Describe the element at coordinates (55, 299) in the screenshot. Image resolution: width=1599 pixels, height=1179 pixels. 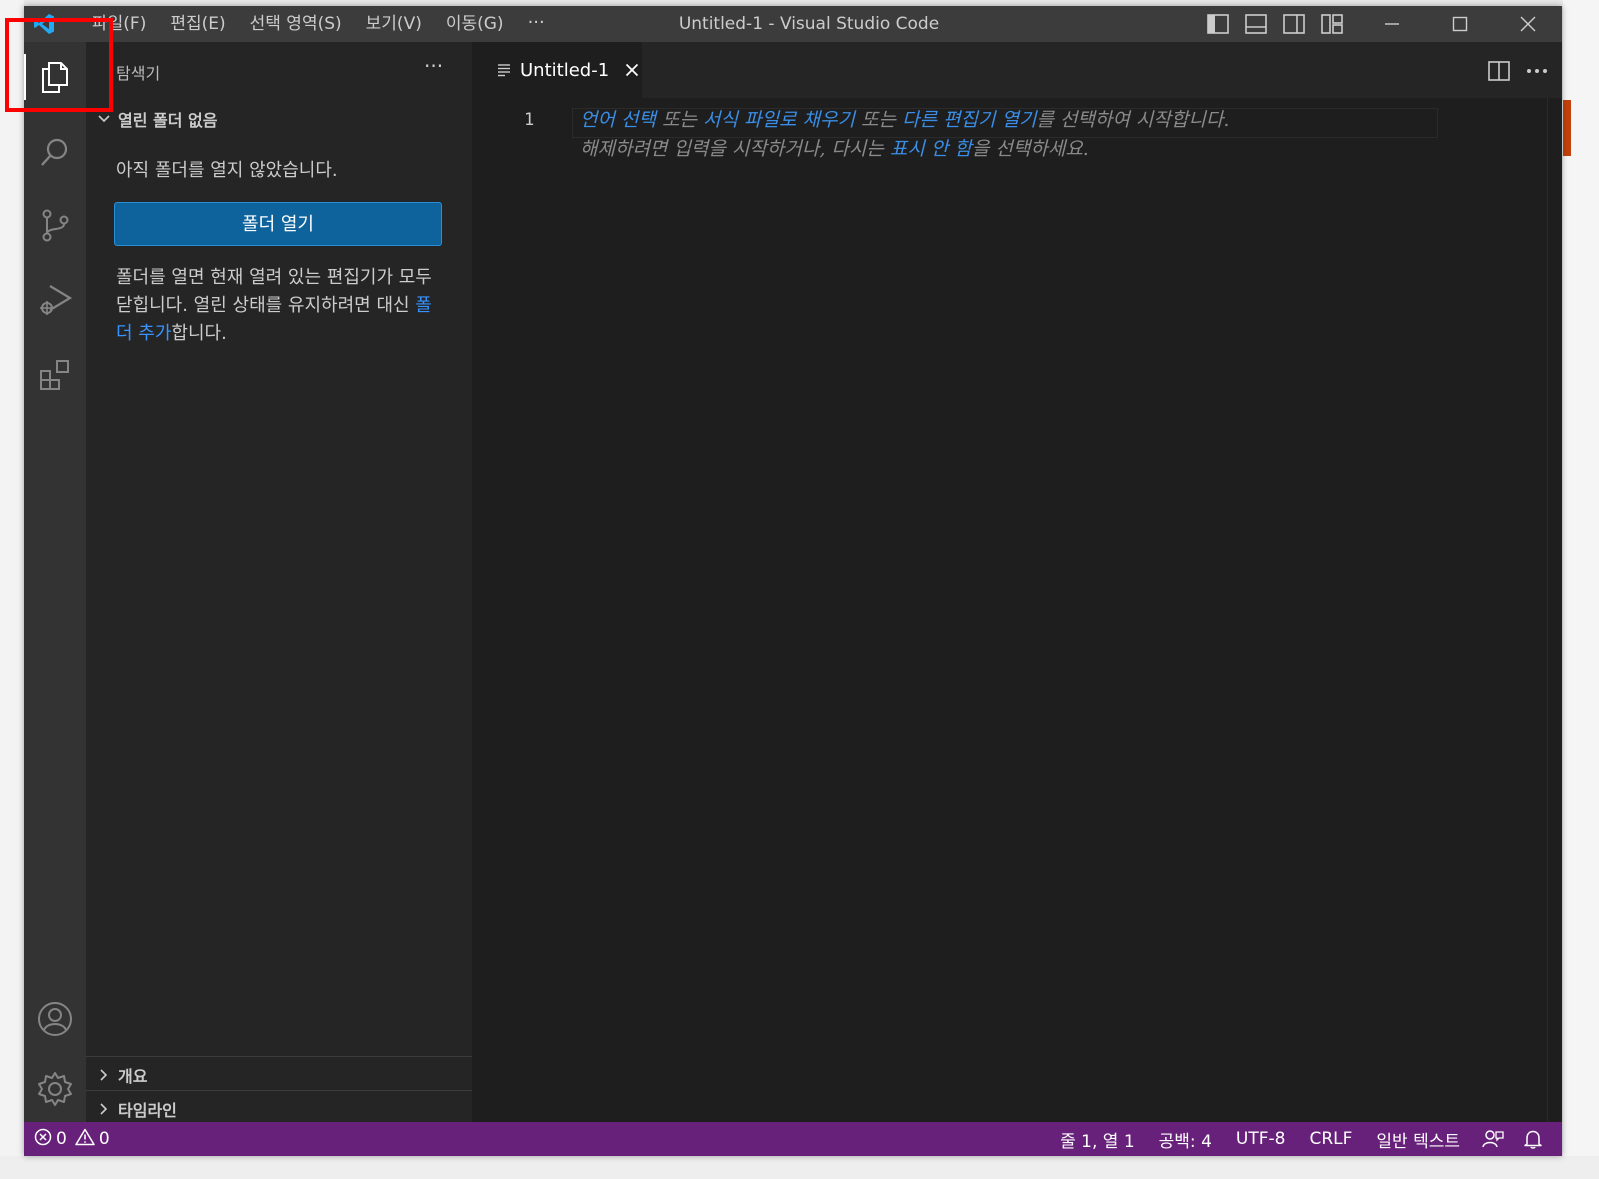
I see `run-and-debug-icon` at that location.